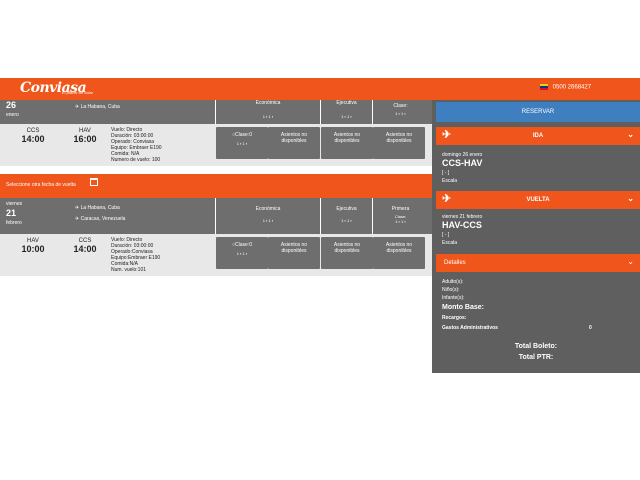 The image size is (640, 480). I want to click on vuelta-fare-2: Asientos no disponibles, so click(294, 253).